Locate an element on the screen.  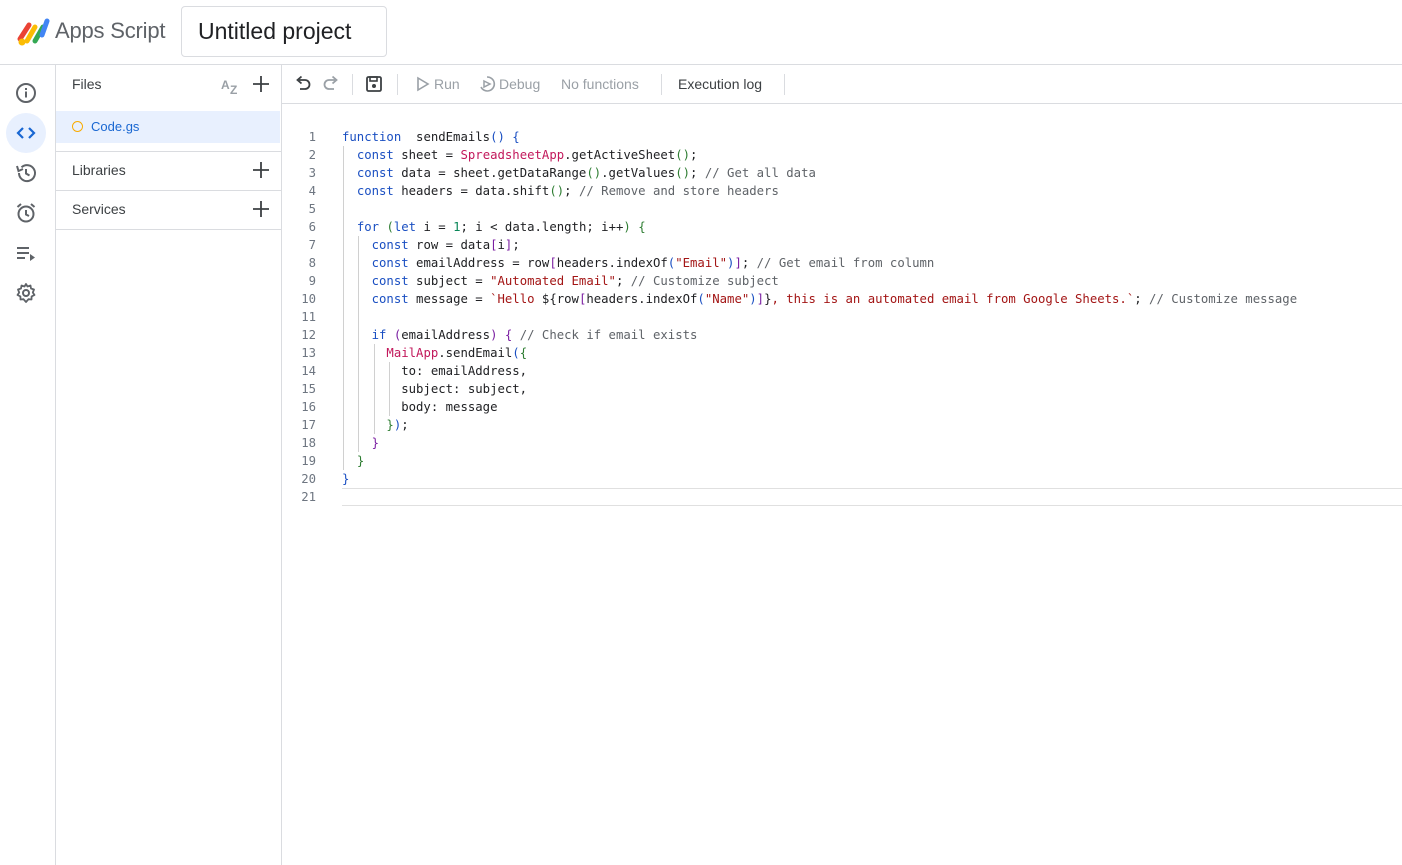
line-number: 8 is located at coordinates (312, 263).